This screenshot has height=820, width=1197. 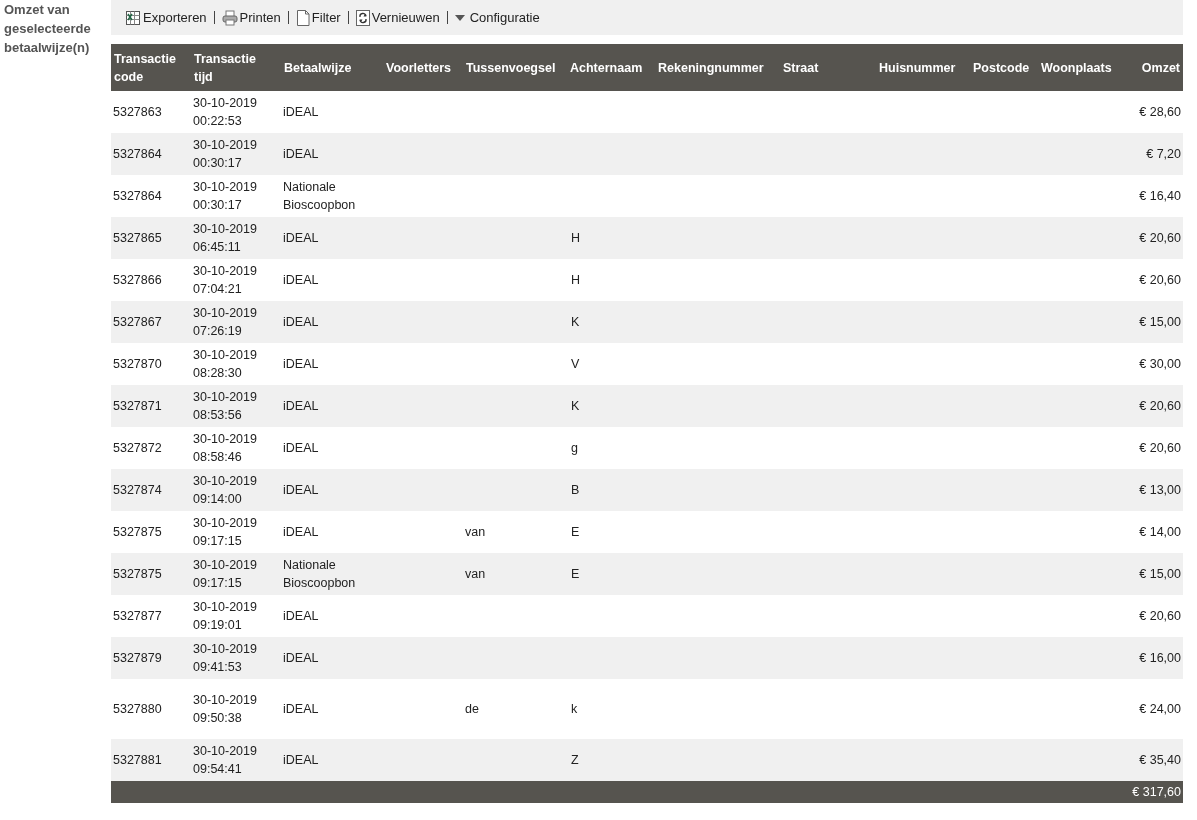 What do you see at coordinates (225, 406) in the screenshot?
I see `table-cell-text: 30-10-2019 08:53:56` at bounding box center [225, 406].